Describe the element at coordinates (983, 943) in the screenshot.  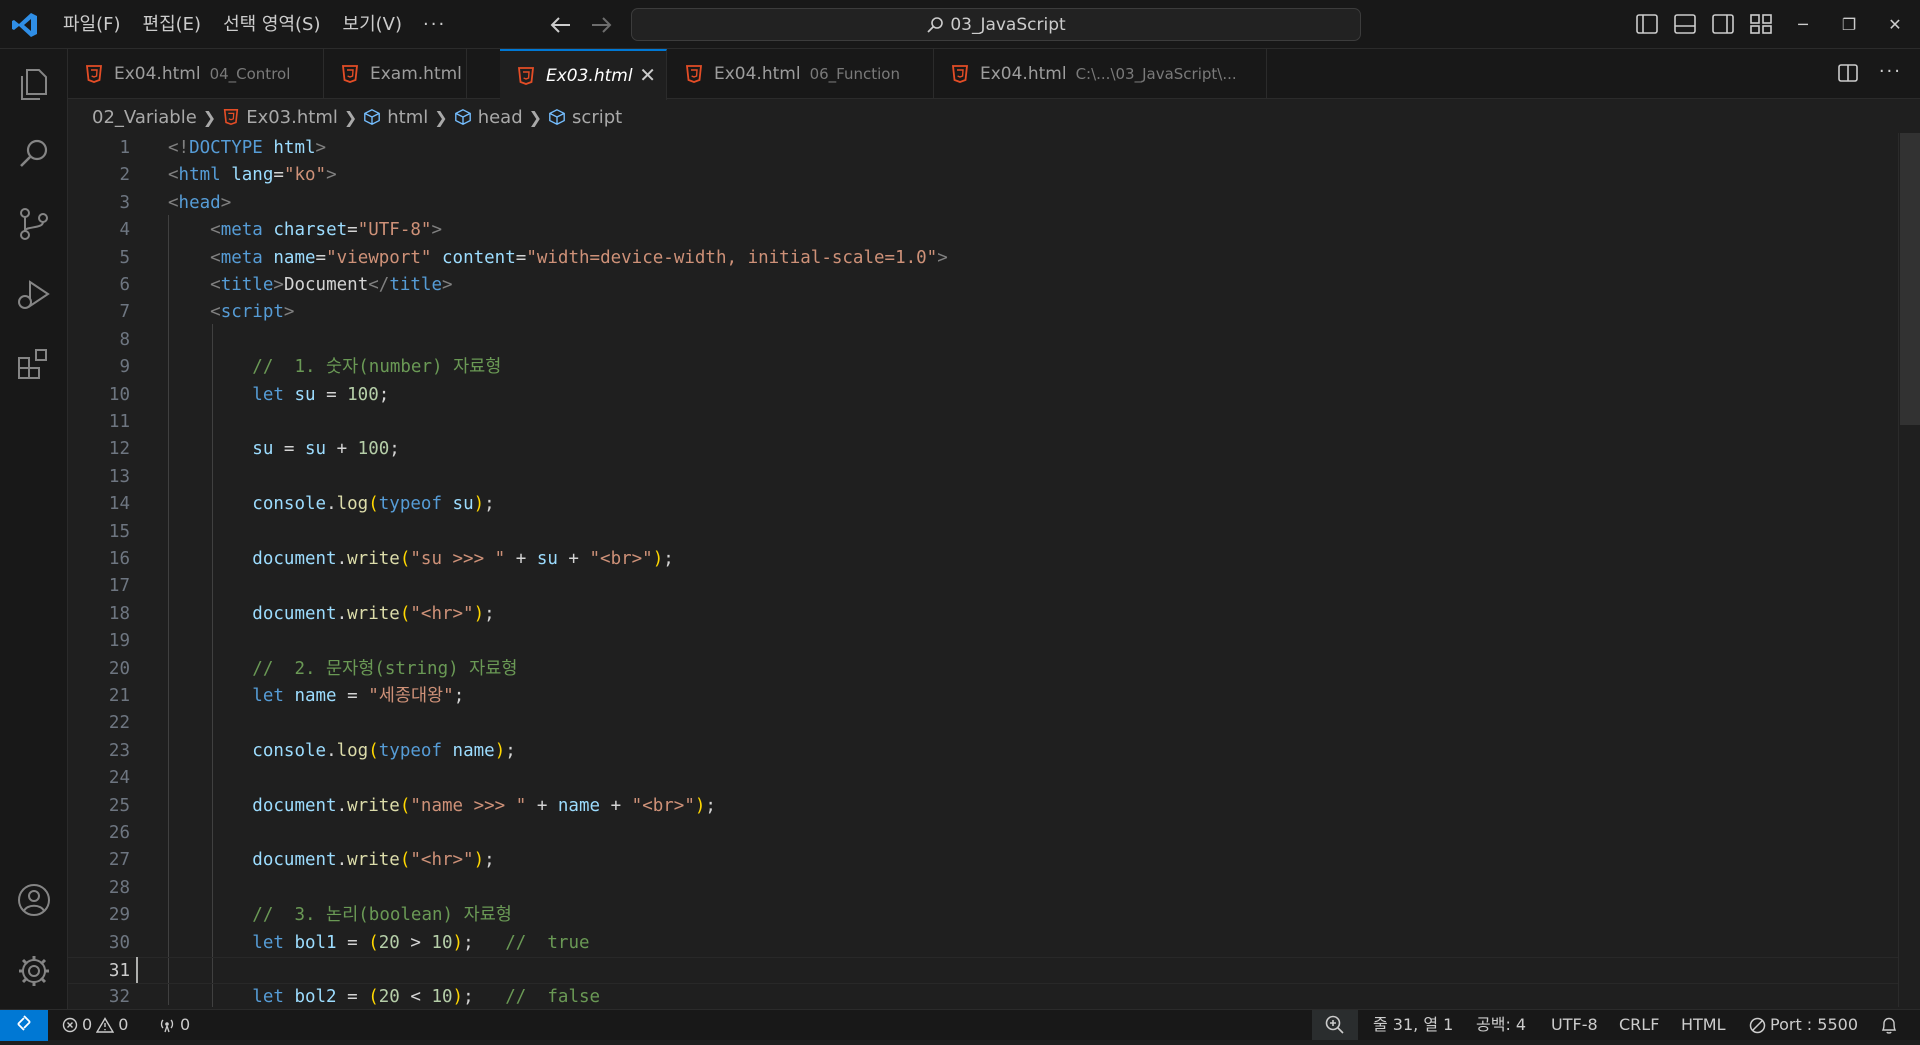
I see `code-line: 30 let bol1 = (20 > 10); // true` at that location.